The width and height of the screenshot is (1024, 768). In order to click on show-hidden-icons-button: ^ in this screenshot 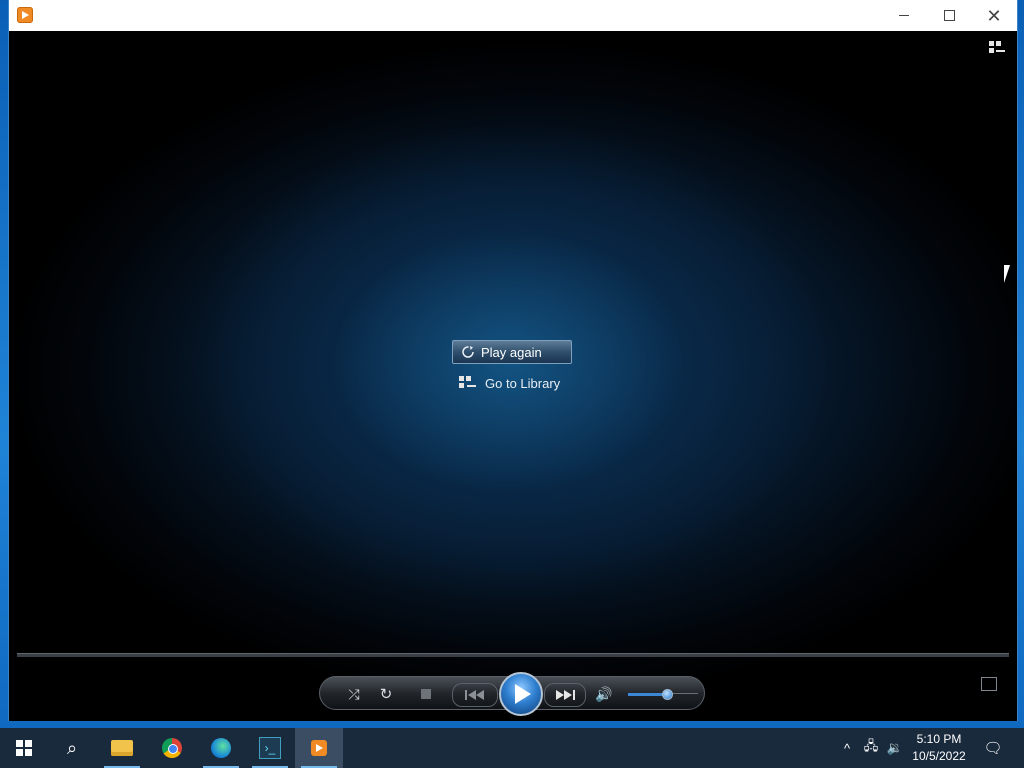, I will do `click(847, 748)`.